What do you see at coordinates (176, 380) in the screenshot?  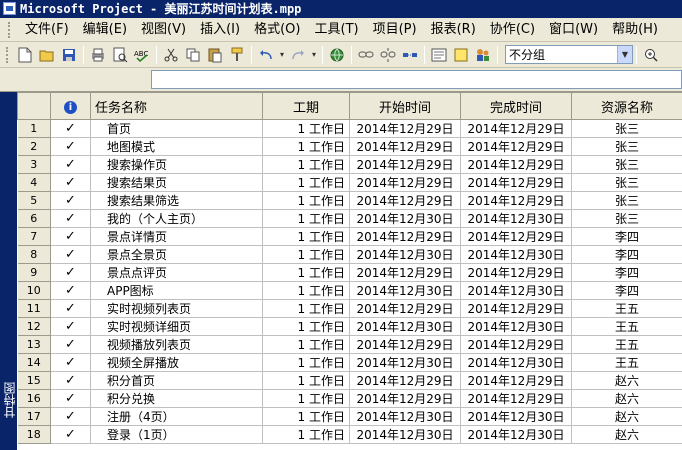 I see `task-name-cell: 积分首页` at bounding box center [176, 380].